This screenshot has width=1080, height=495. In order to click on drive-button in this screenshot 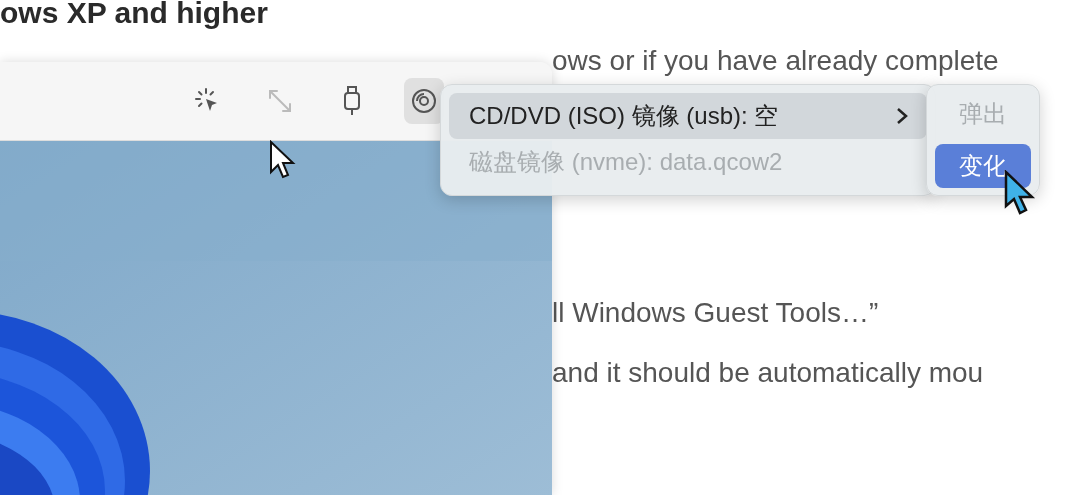, I will do `click(424, 101)`.